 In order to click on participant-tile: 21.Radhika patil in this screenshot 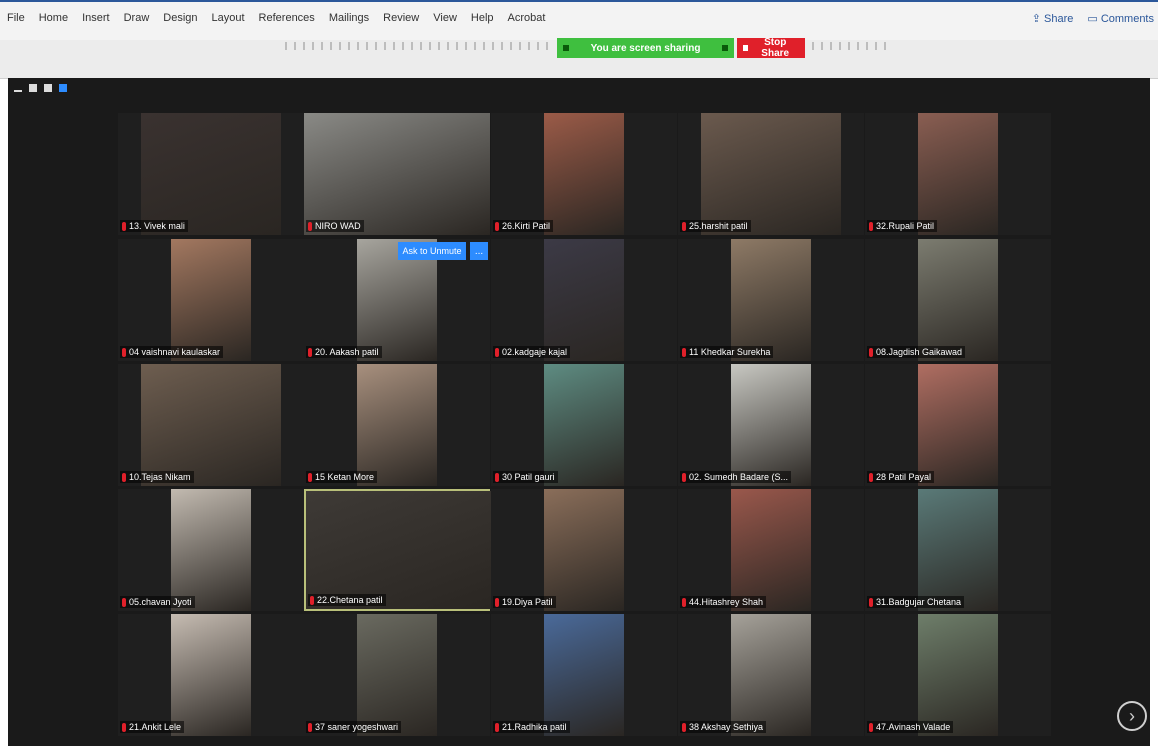, I will do `click(584, 675)`.